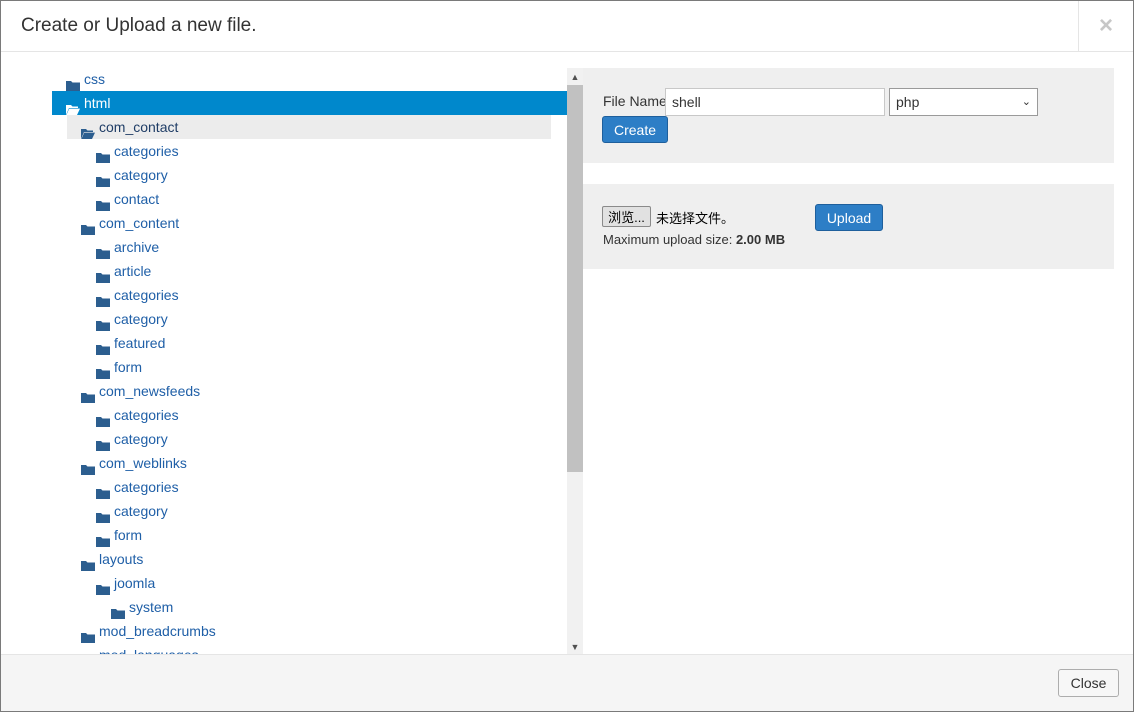  What do you see at coordinates (97, 559) in the screenshot?
I see `tree-item: layouts` at bounding box center [97, 559].